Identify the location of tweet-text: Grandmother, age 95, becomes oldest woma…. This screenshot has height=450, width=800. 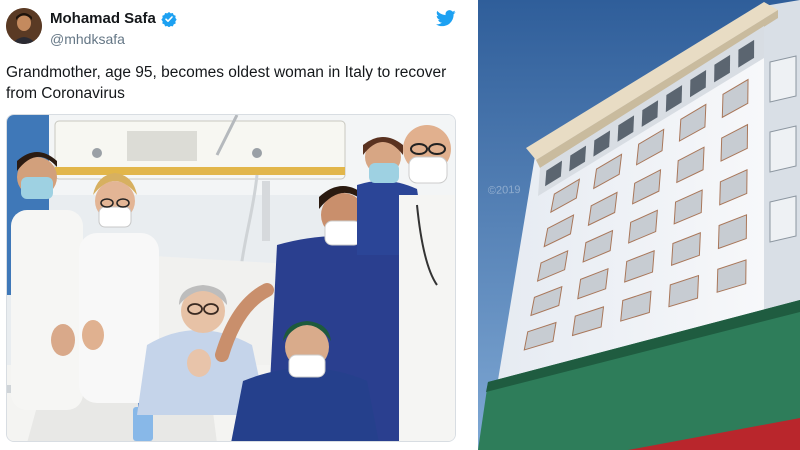
(226, 83).